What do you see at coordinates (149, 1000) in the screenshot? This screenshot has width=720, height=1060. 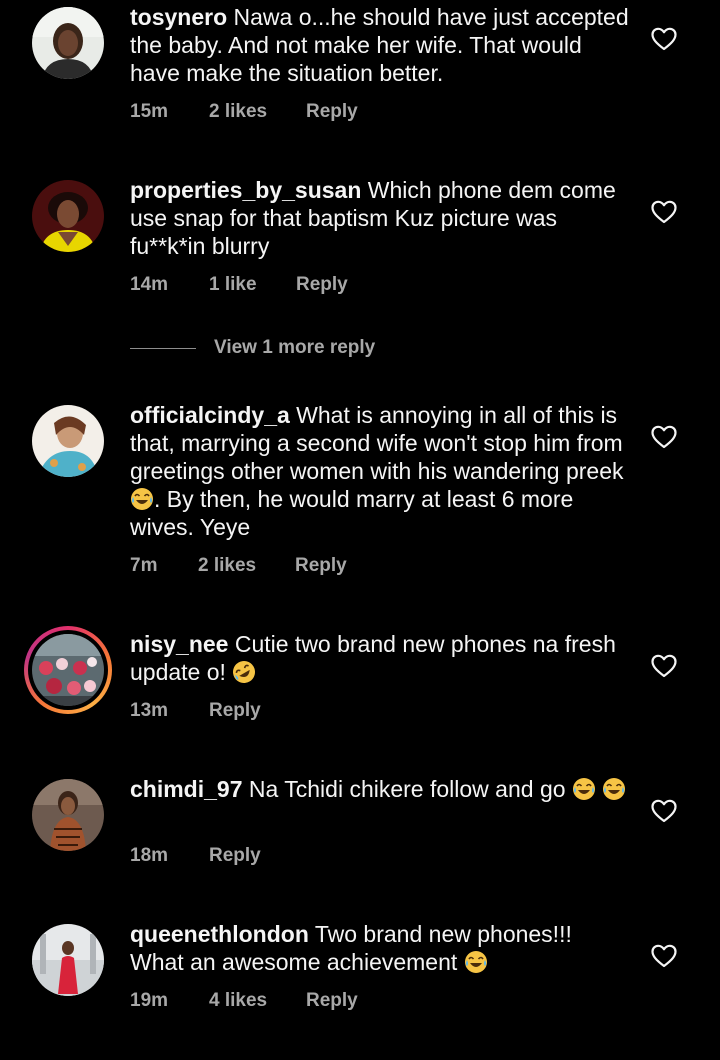 I see `comment-time: 19m` at bounding box center [149, 1000].